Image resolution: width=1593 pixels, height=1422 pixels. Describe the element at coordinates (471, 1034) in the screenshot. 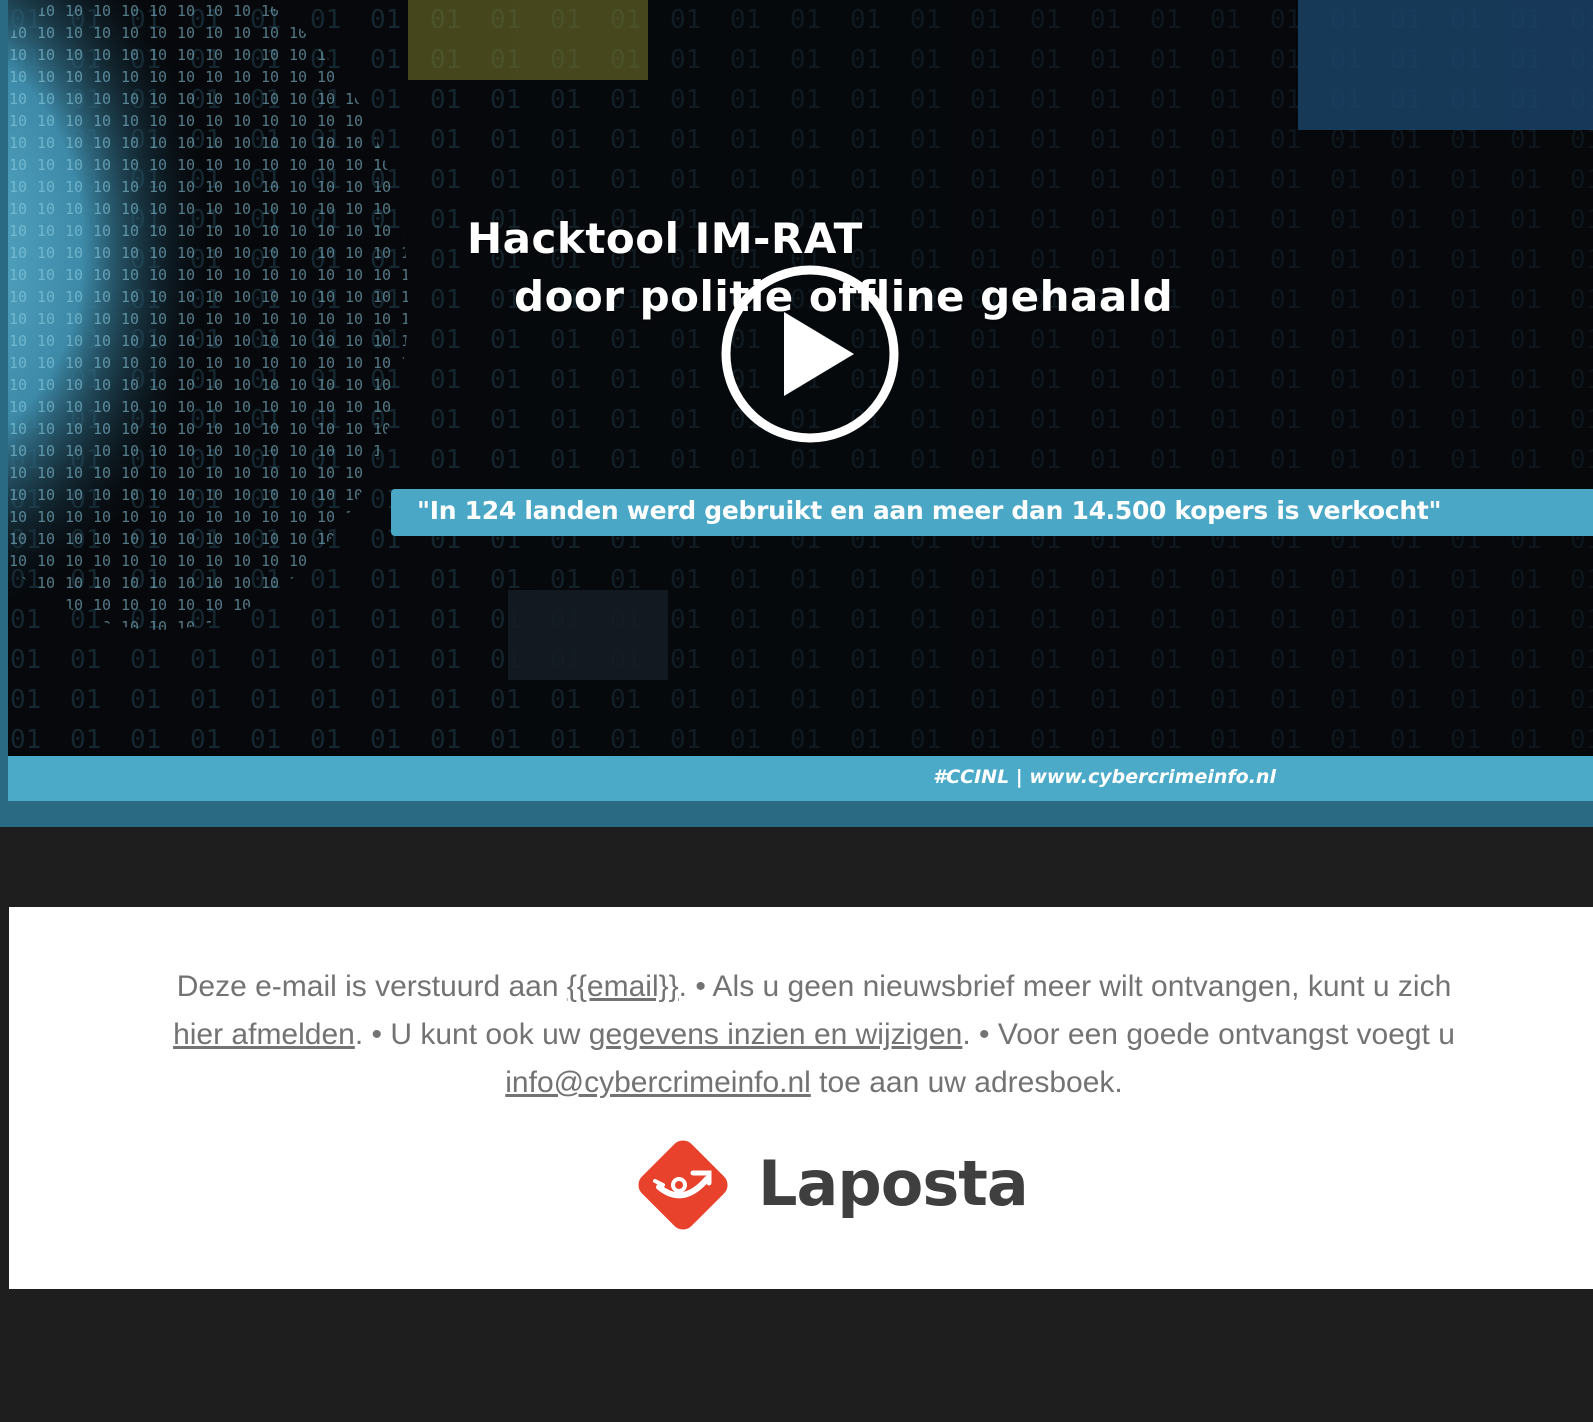

I see `notice-text-part3: . • U kunt ook uw` at that location.